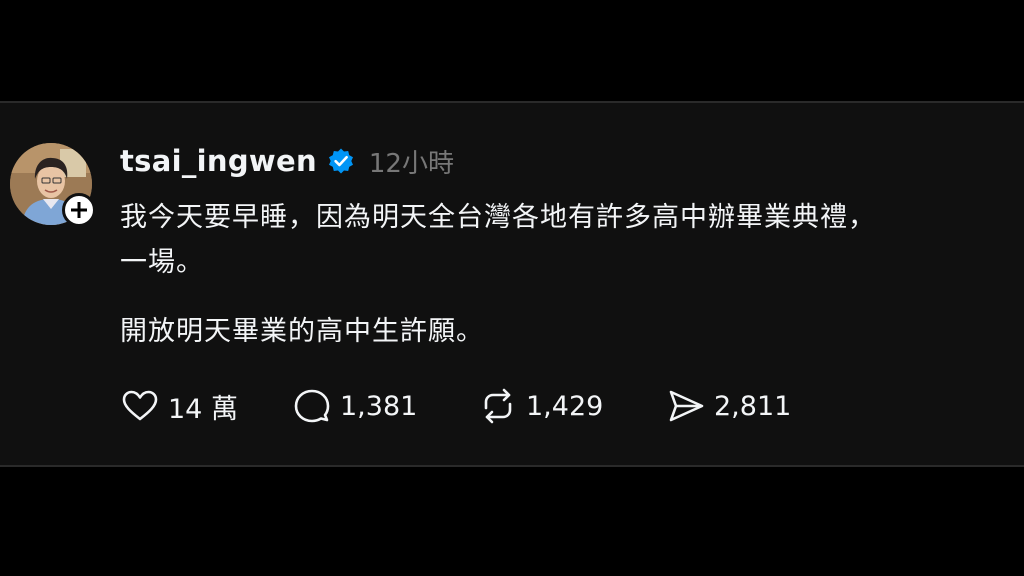 This screenshot has height=576, width=1024. What do you see at coordinates (686, 406) in the screenshot?
I see `send-icon` at bounding box center [686, 406].